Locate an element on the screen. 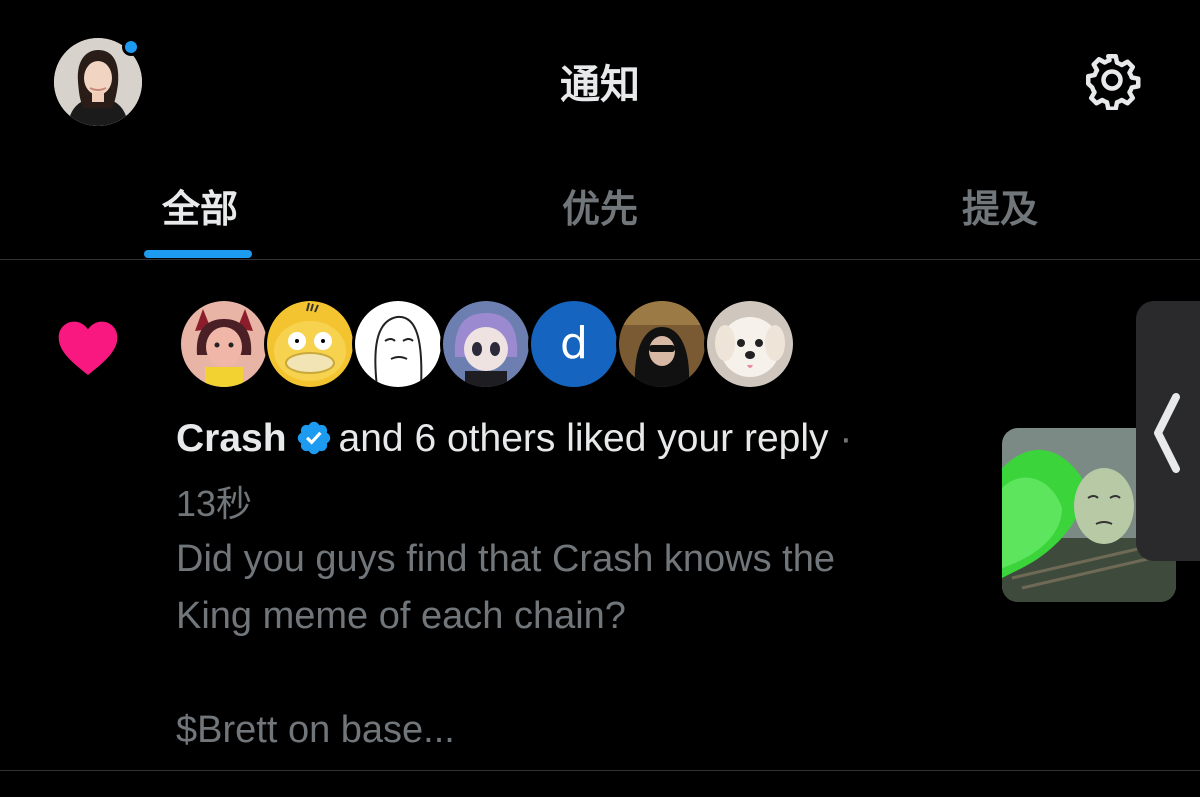 The width and height of the screenshot is (1200, 797). tab-all: 全部 is located at coordinates (200, 205).